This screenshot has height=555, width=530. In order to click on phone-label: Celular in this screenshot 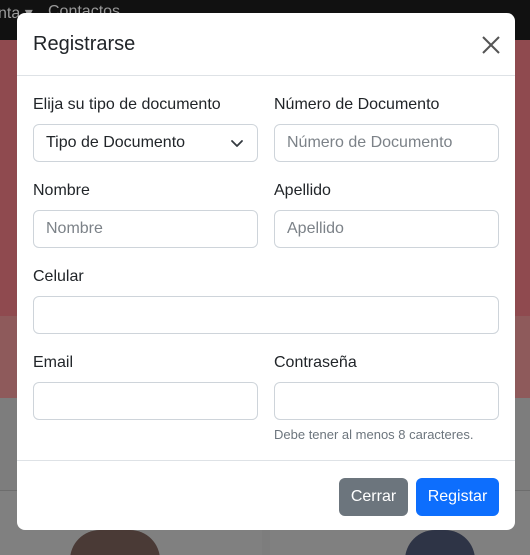, I will do `click(58, 276)`.